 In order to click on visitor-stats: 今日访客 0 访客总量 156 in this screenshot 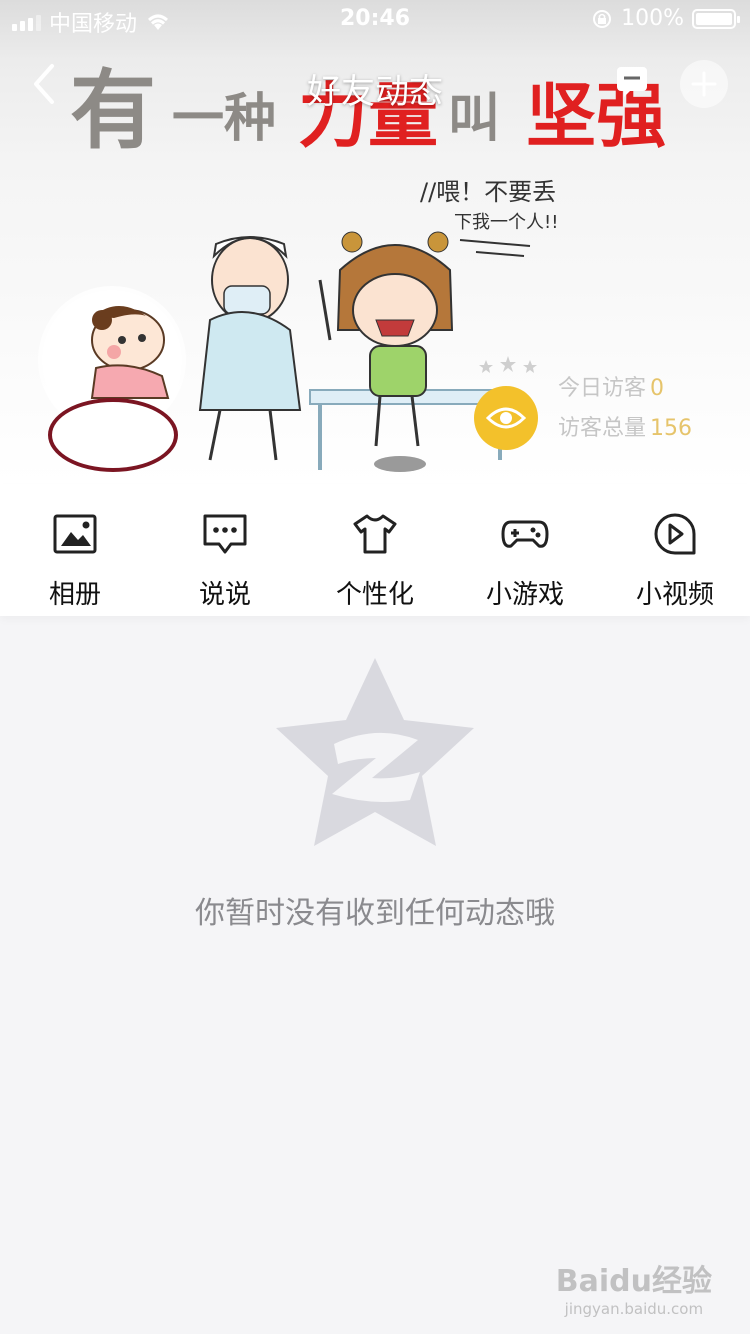, I will do `click(604, 403)`.